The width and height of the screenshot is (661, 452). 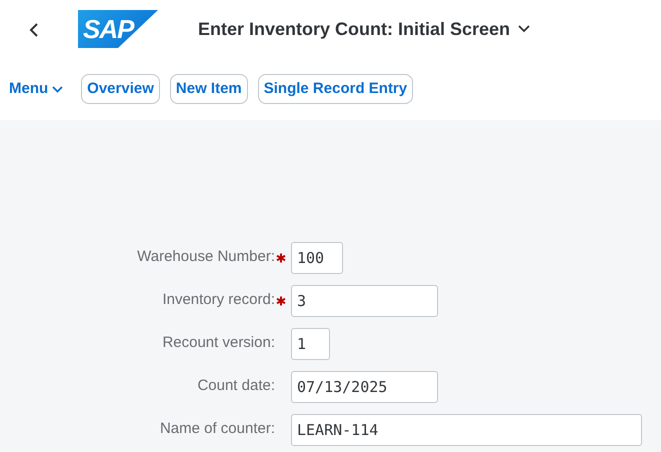 What do you see at coordinates (34, 29) in the screenshot?
I see `back-icon` at bounding box center [34, 29].